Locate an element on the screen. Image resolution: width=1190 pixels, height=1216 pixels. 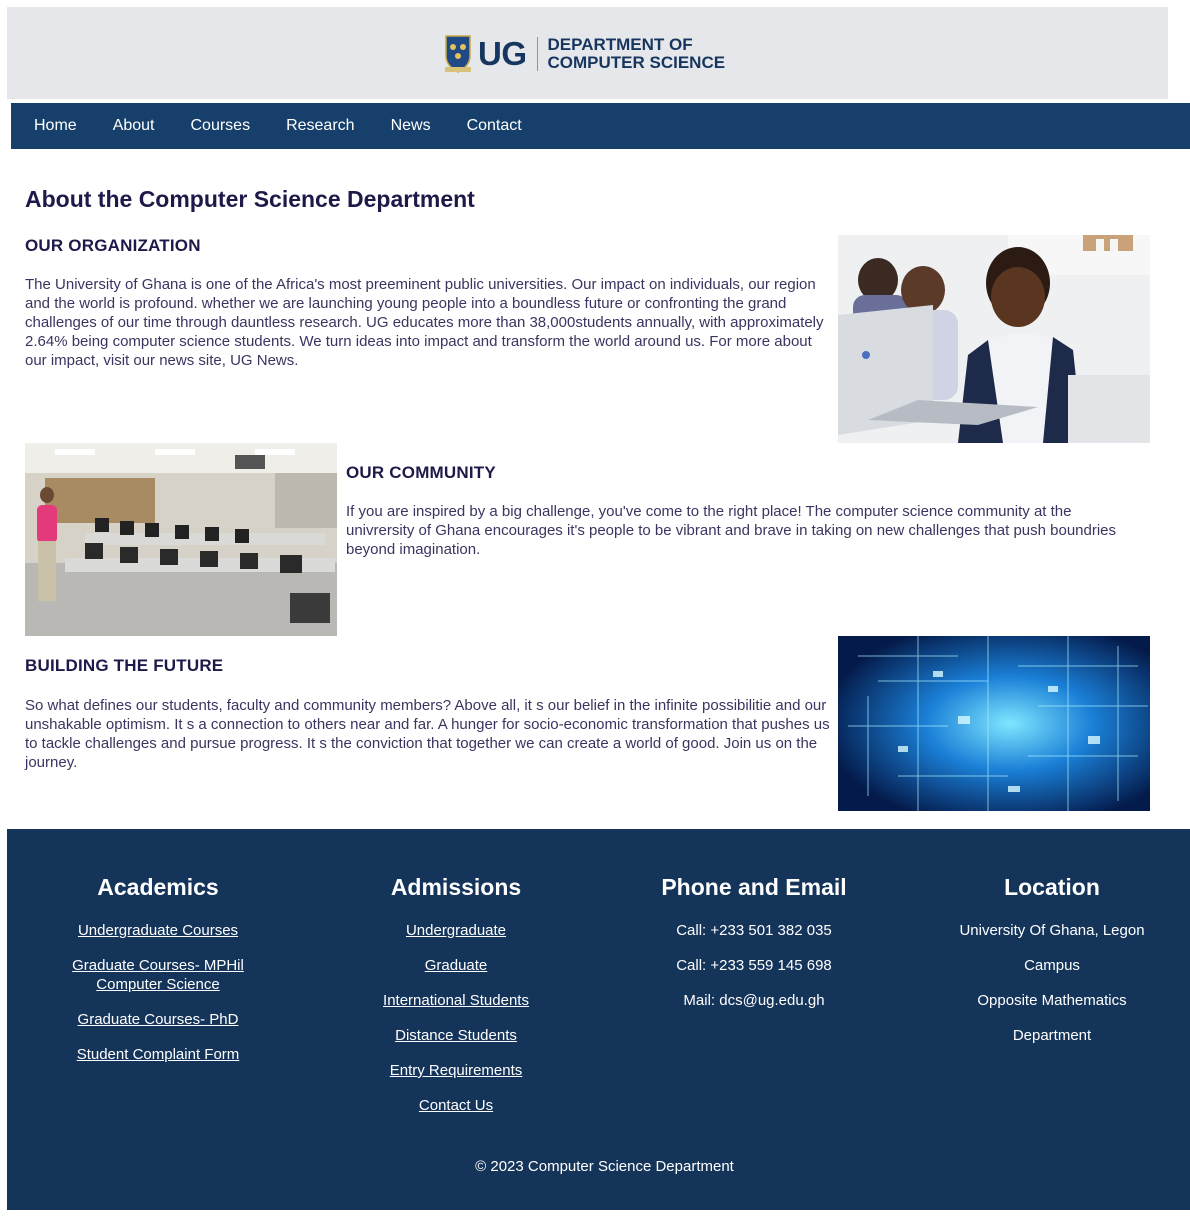
footer-link-distance: Distance Students is located at coordinates (456, 1035).